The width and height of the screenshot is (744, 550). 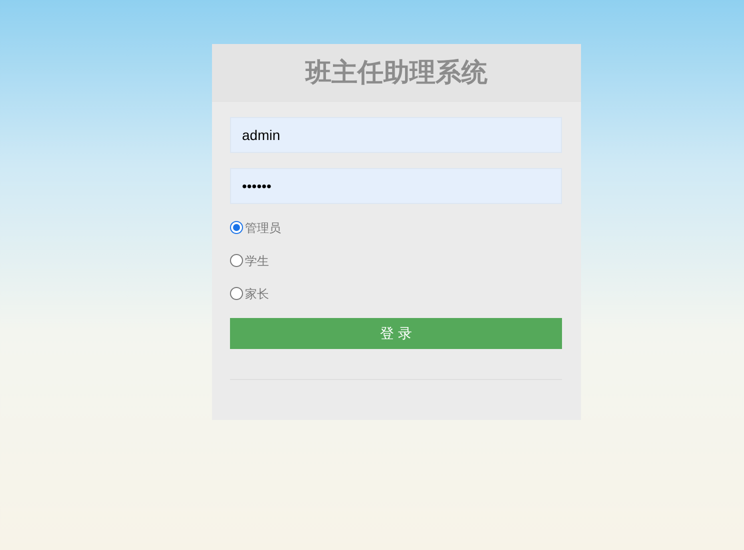 What do you see at coordinates (257, 294) in the screenshot?
I see `role-label: 家长` at bounding box center [257, 294].